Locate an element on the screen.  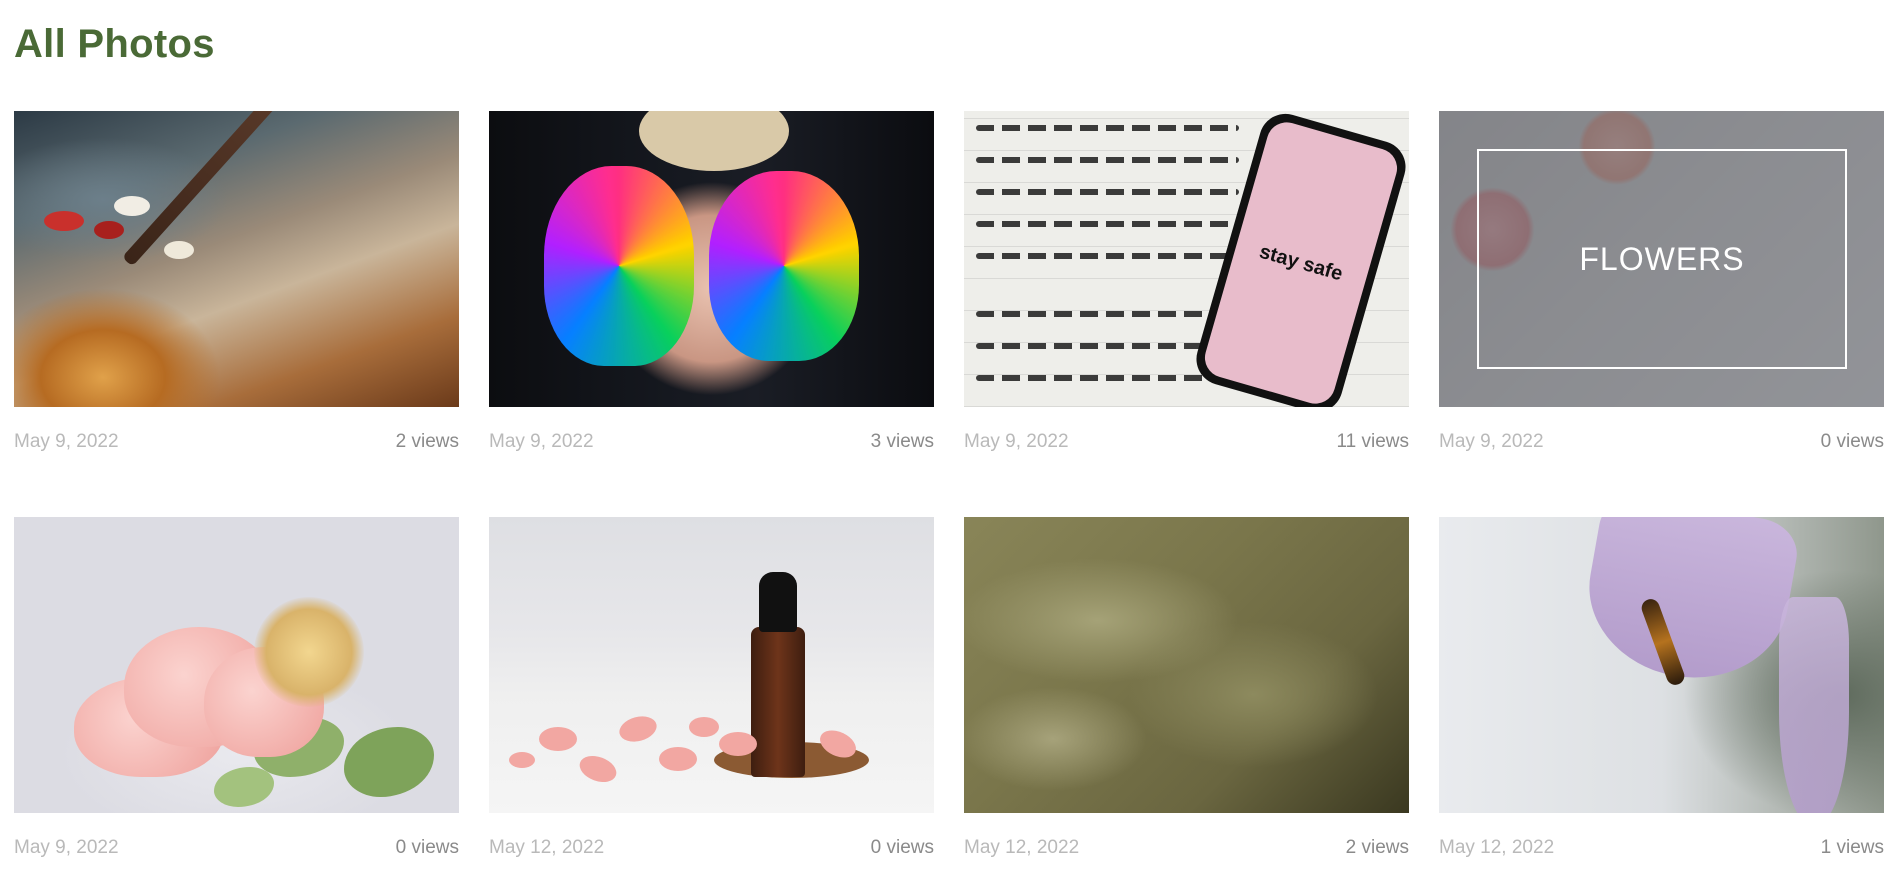
photo-views: 3 views is located at coordinates (902, 441).